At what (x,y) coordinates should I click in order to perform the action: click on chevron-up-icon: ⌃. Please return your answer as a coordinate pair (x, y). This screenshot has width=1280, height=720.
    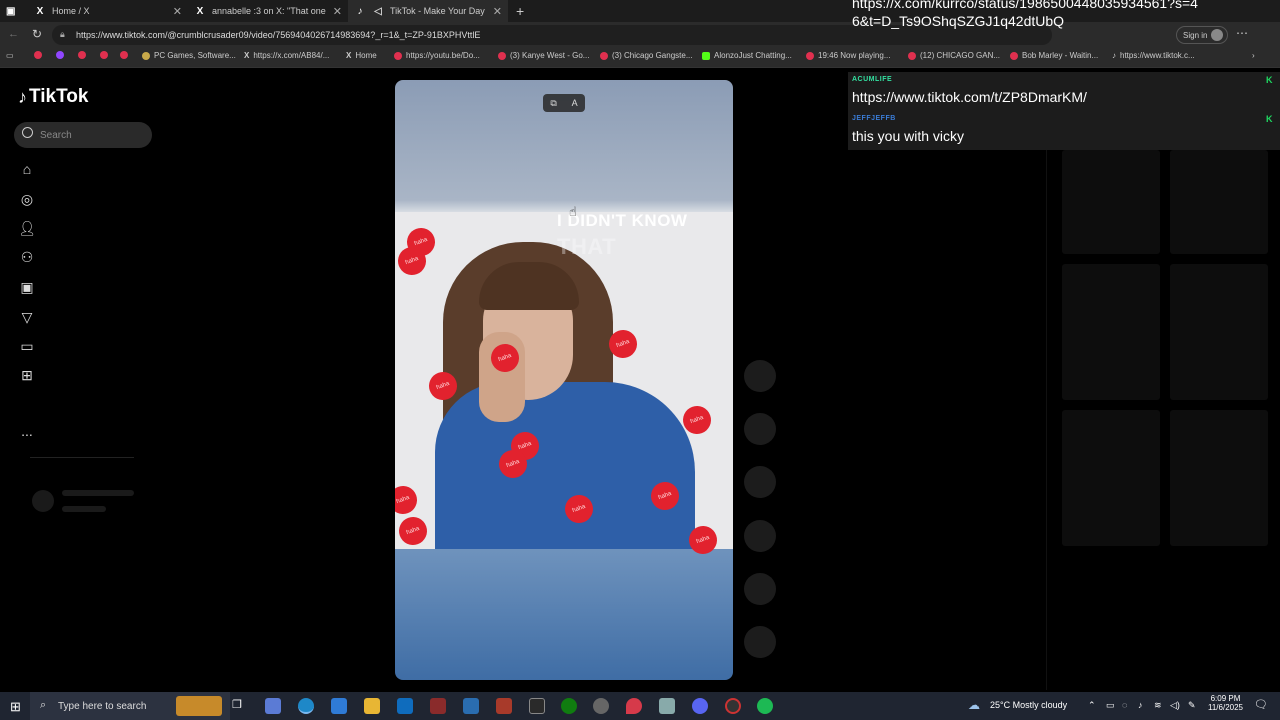
    Looking at the image, I should click on (1092, 705).